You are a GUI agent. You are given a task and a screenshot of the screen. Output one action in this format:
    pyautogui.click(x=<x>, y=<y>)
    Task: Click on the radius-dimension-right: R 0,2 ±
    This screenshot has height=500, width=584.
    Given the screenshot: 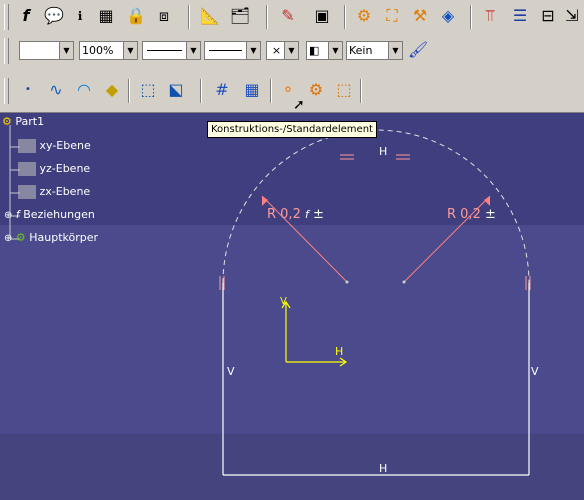 What is the action you would take?
    pyautogui.click(x=471, y=214)
    